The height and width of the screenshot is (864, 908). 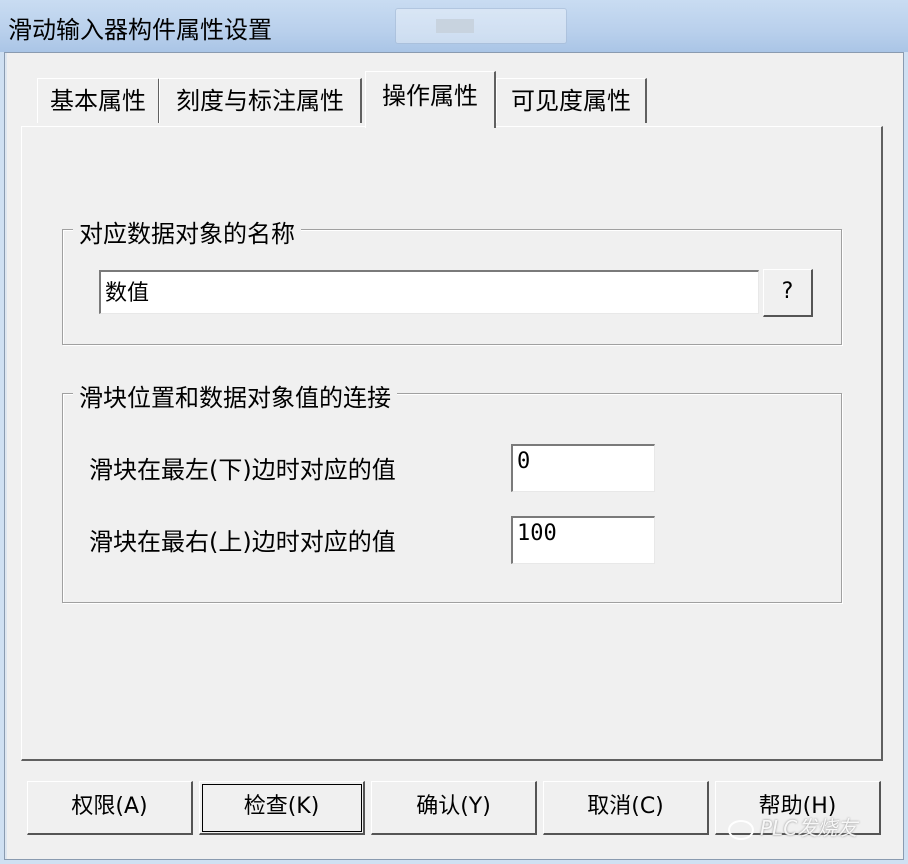 I want to click on watermark: PLC发烧友, so click(x=792, y=826).